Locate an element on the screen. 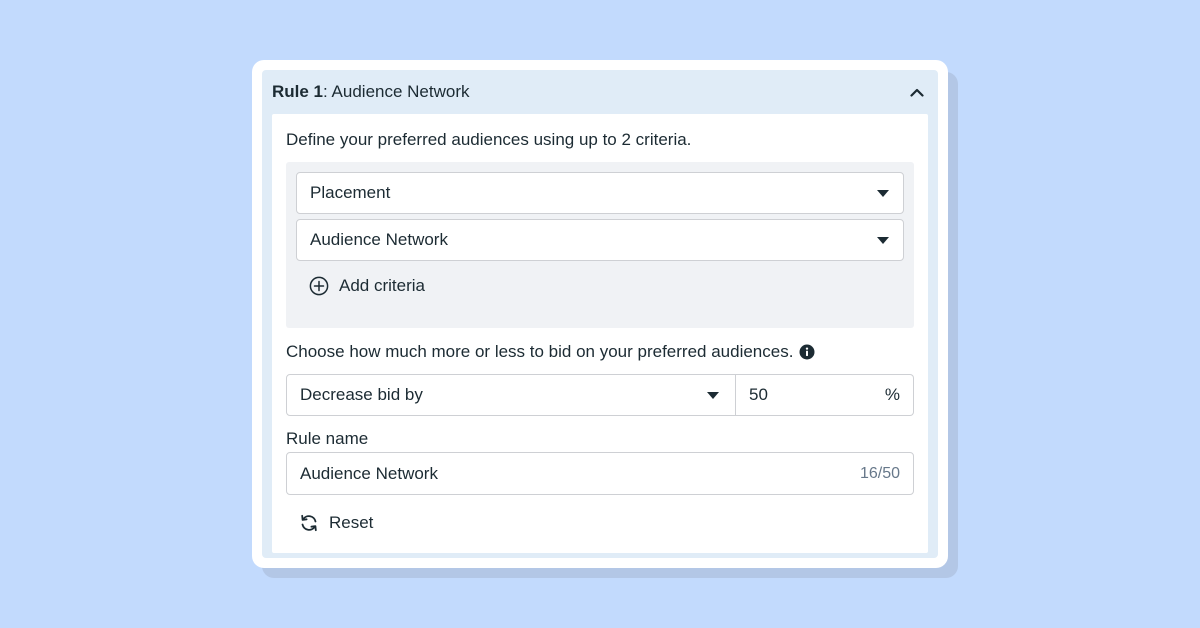 The image size is (1200, 628). add-criteria-label: Add criteria is located at coordinates (382, 285).